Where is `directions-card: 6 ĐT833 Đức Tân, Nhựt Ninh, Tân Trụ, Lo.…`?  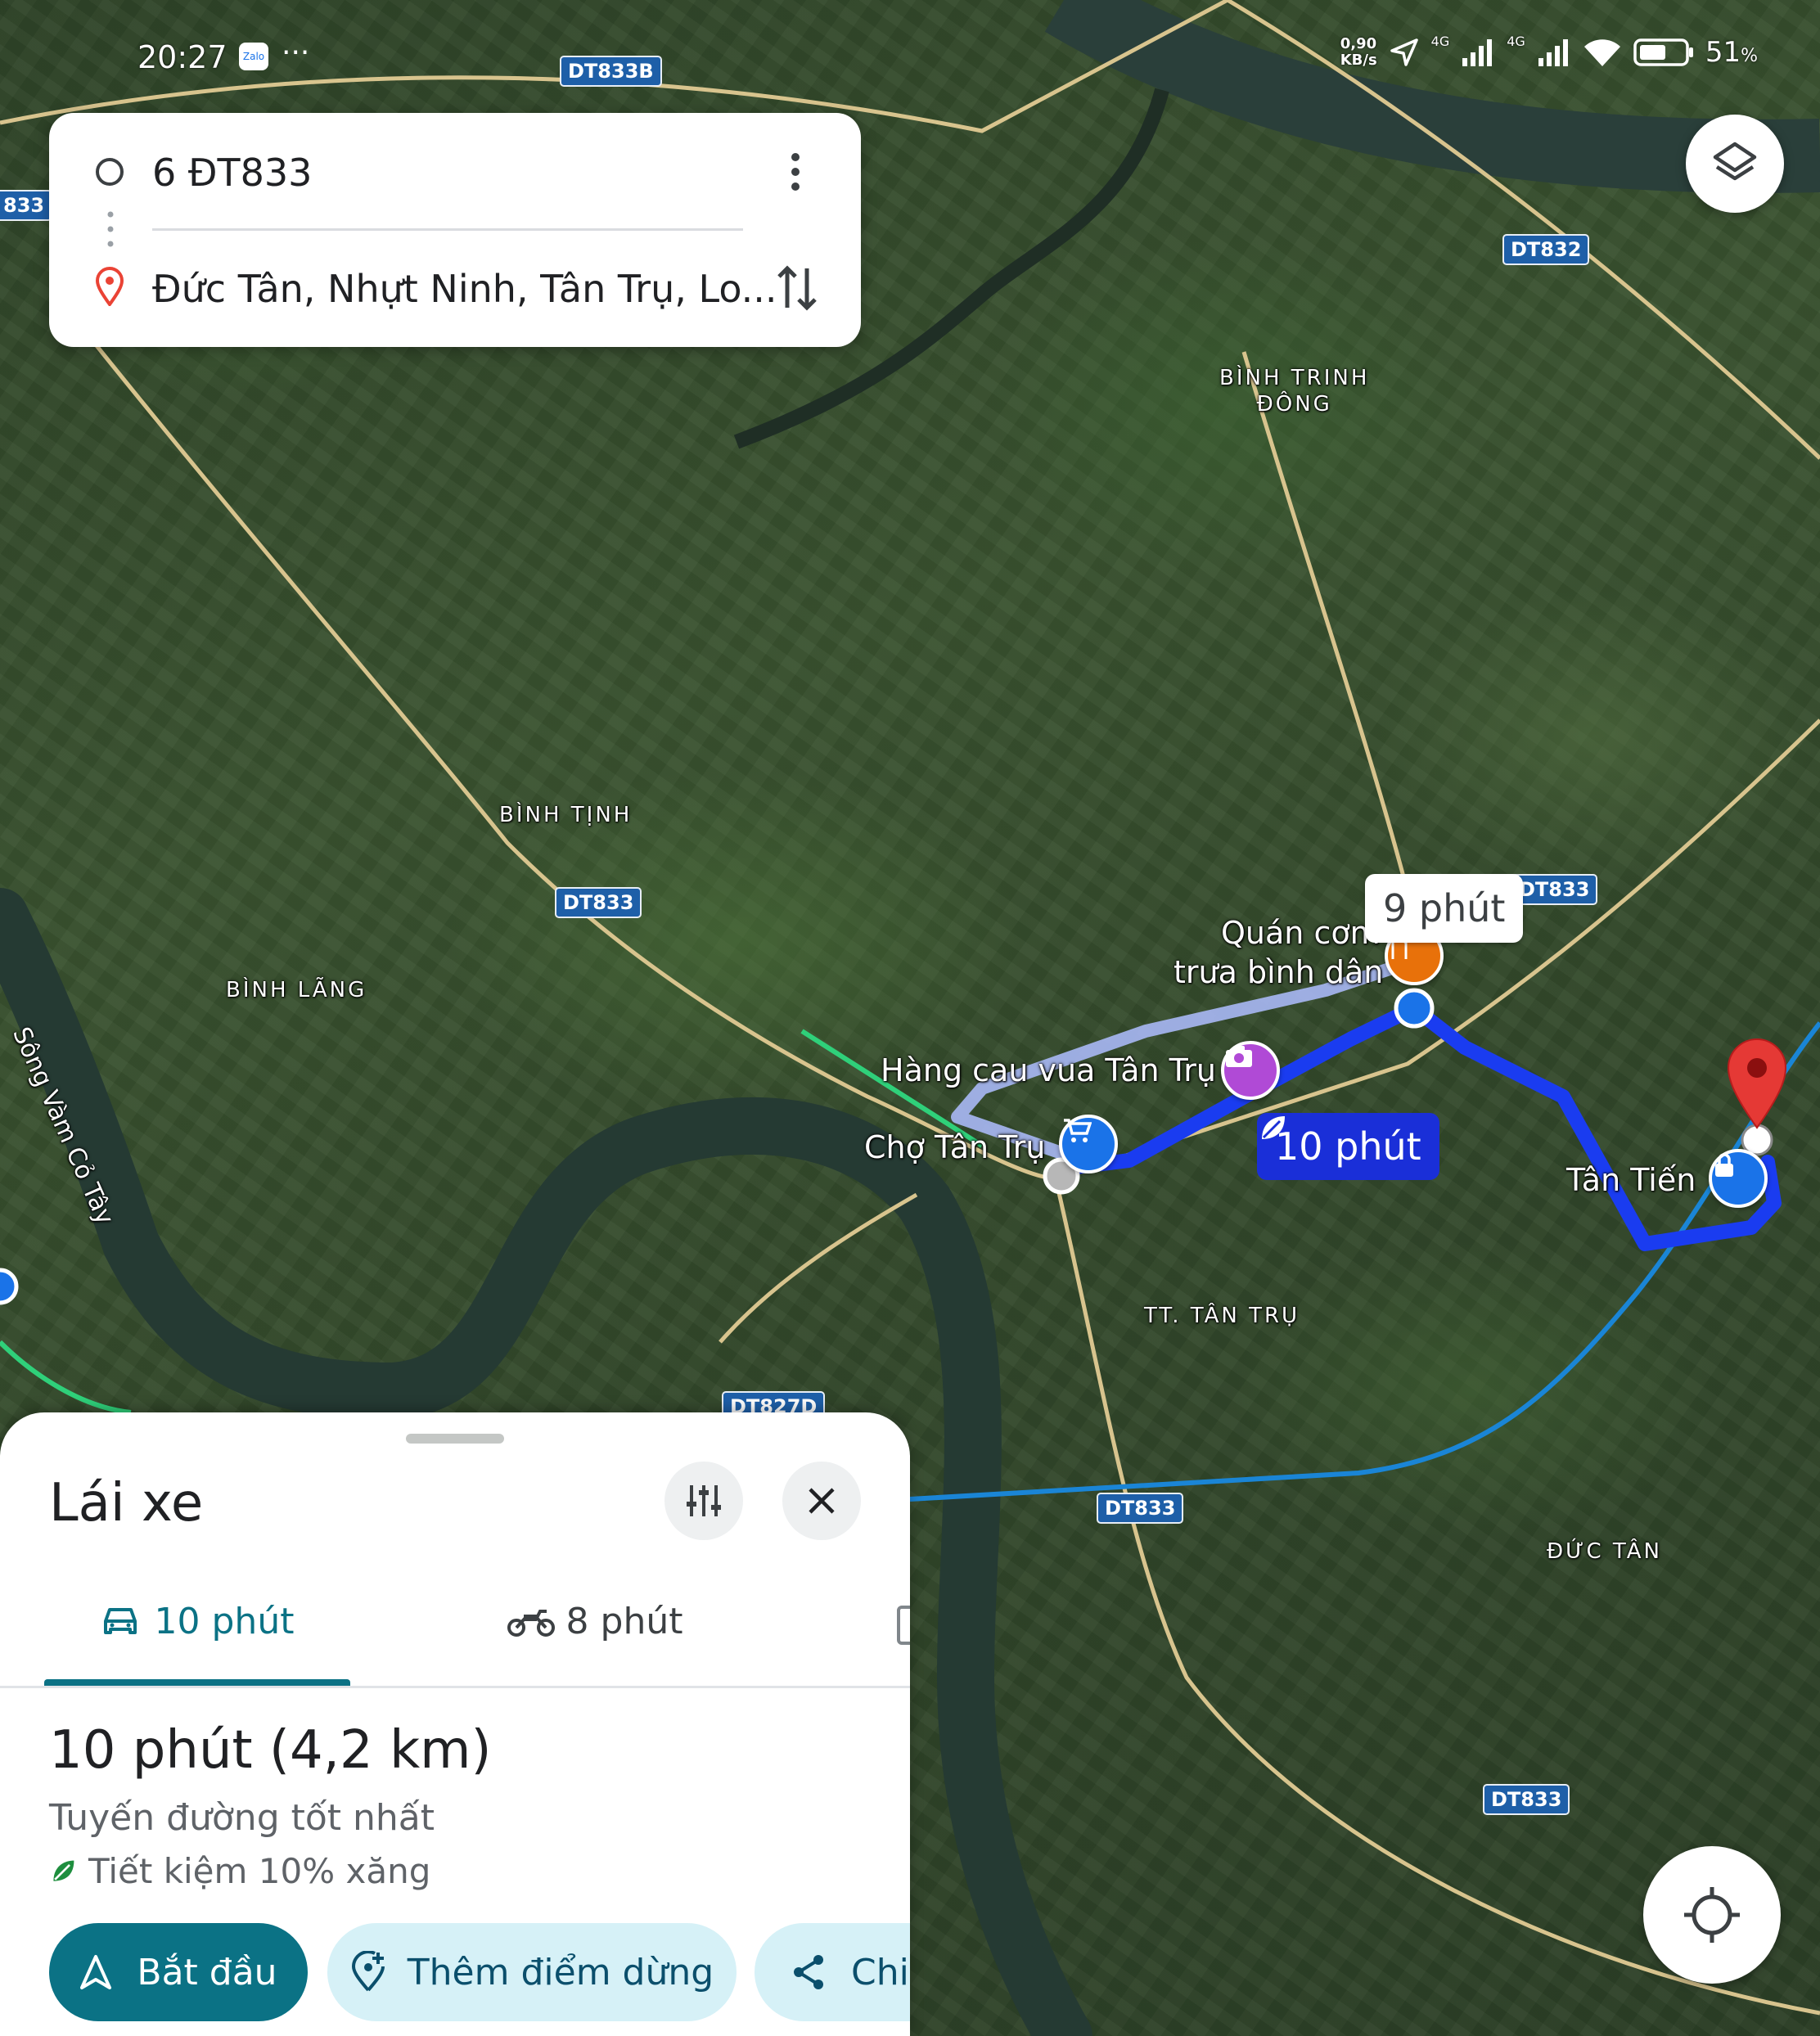 directions-card: 6 ĐT833 Đức Tân, Nhựt Ninh, Tân Trụ, Lo.… is located at coordinates (455, 230).